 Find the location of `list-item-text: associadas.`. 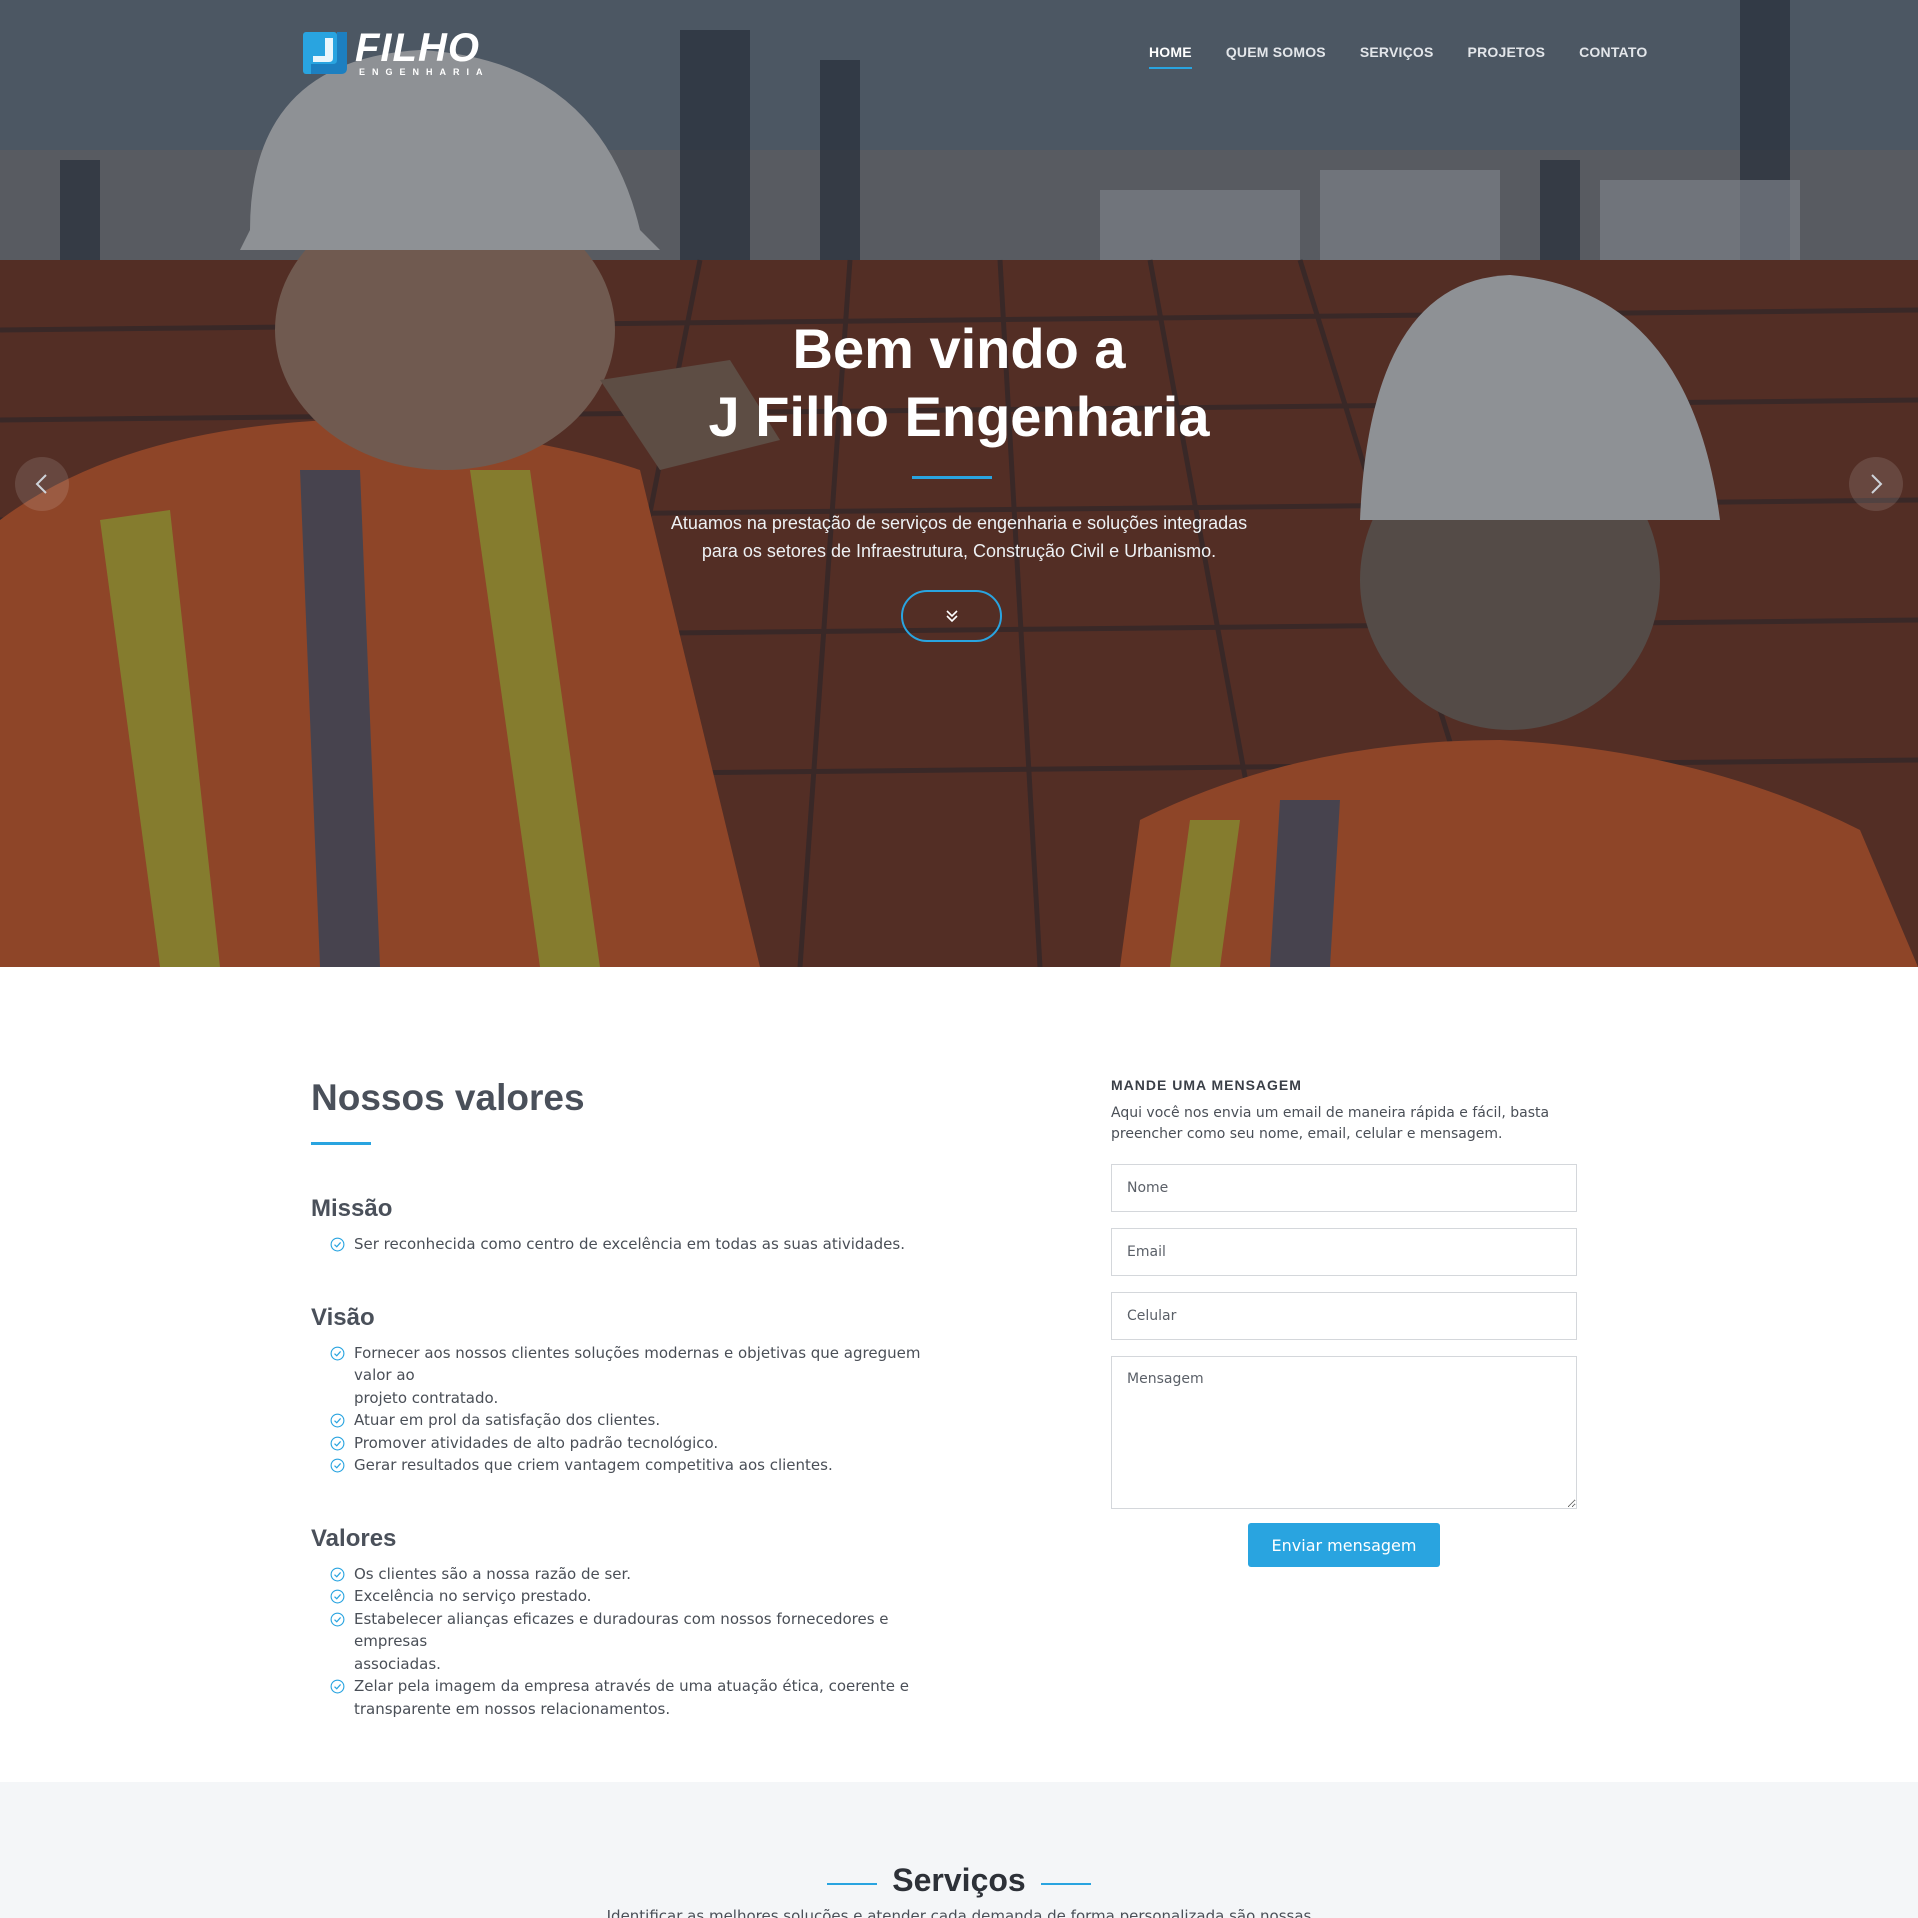

list-item-text: associadas. is located at coordinates (397, 1663).